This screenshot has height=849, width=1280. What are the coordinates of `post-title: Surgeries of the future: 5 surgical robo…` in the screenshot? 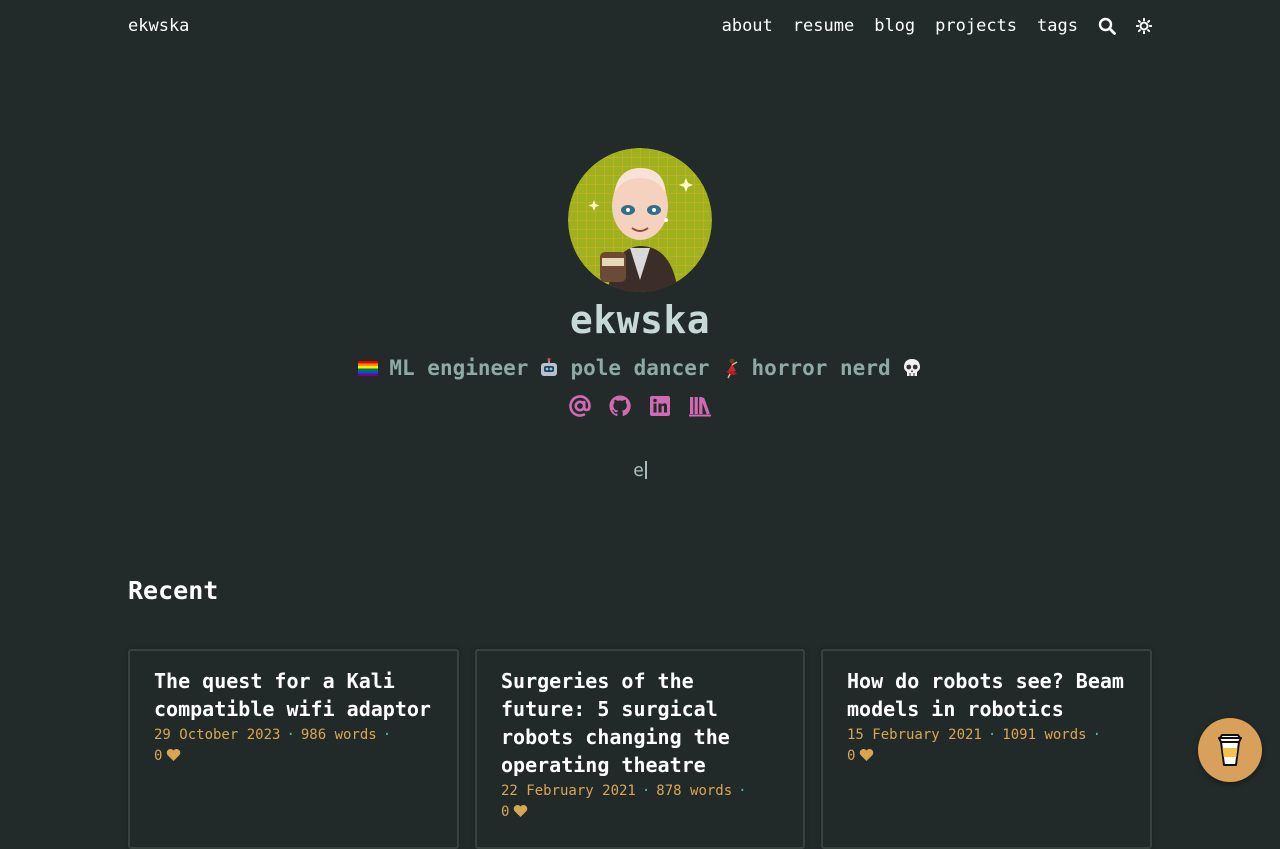 It's located at (640, 723).